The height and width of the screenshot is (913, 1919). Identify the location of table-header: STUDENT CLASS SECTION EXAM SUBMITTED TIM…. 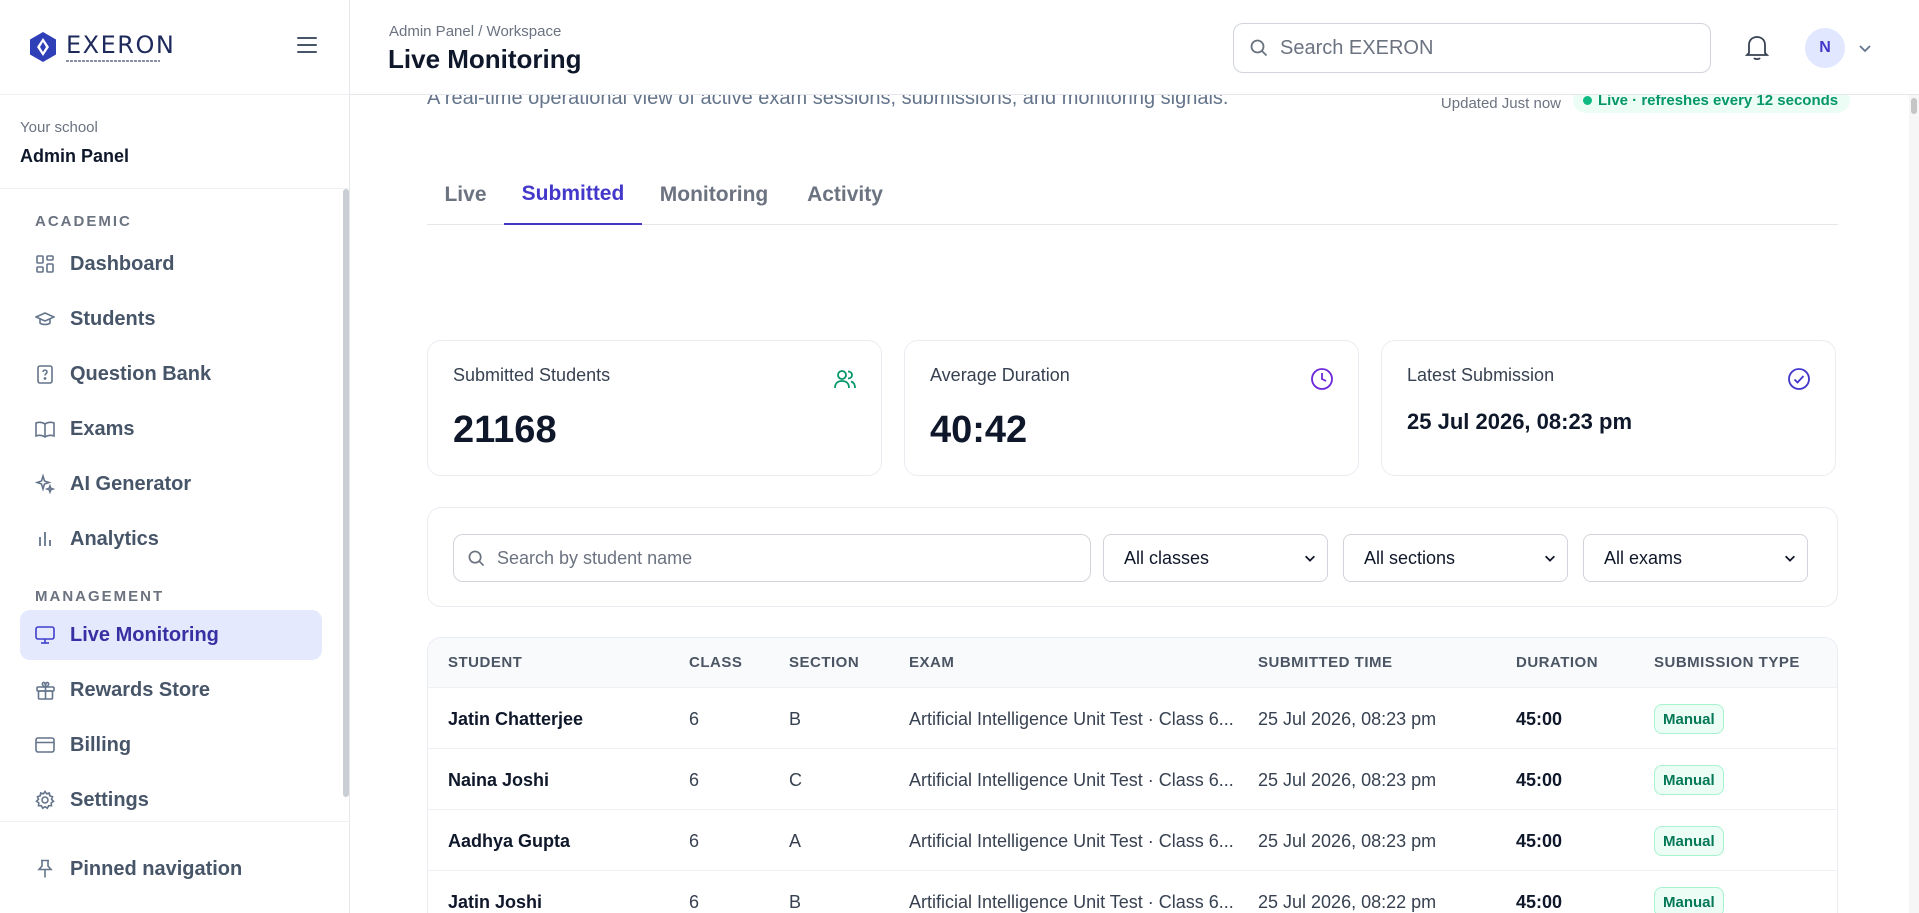
(1132, 663).